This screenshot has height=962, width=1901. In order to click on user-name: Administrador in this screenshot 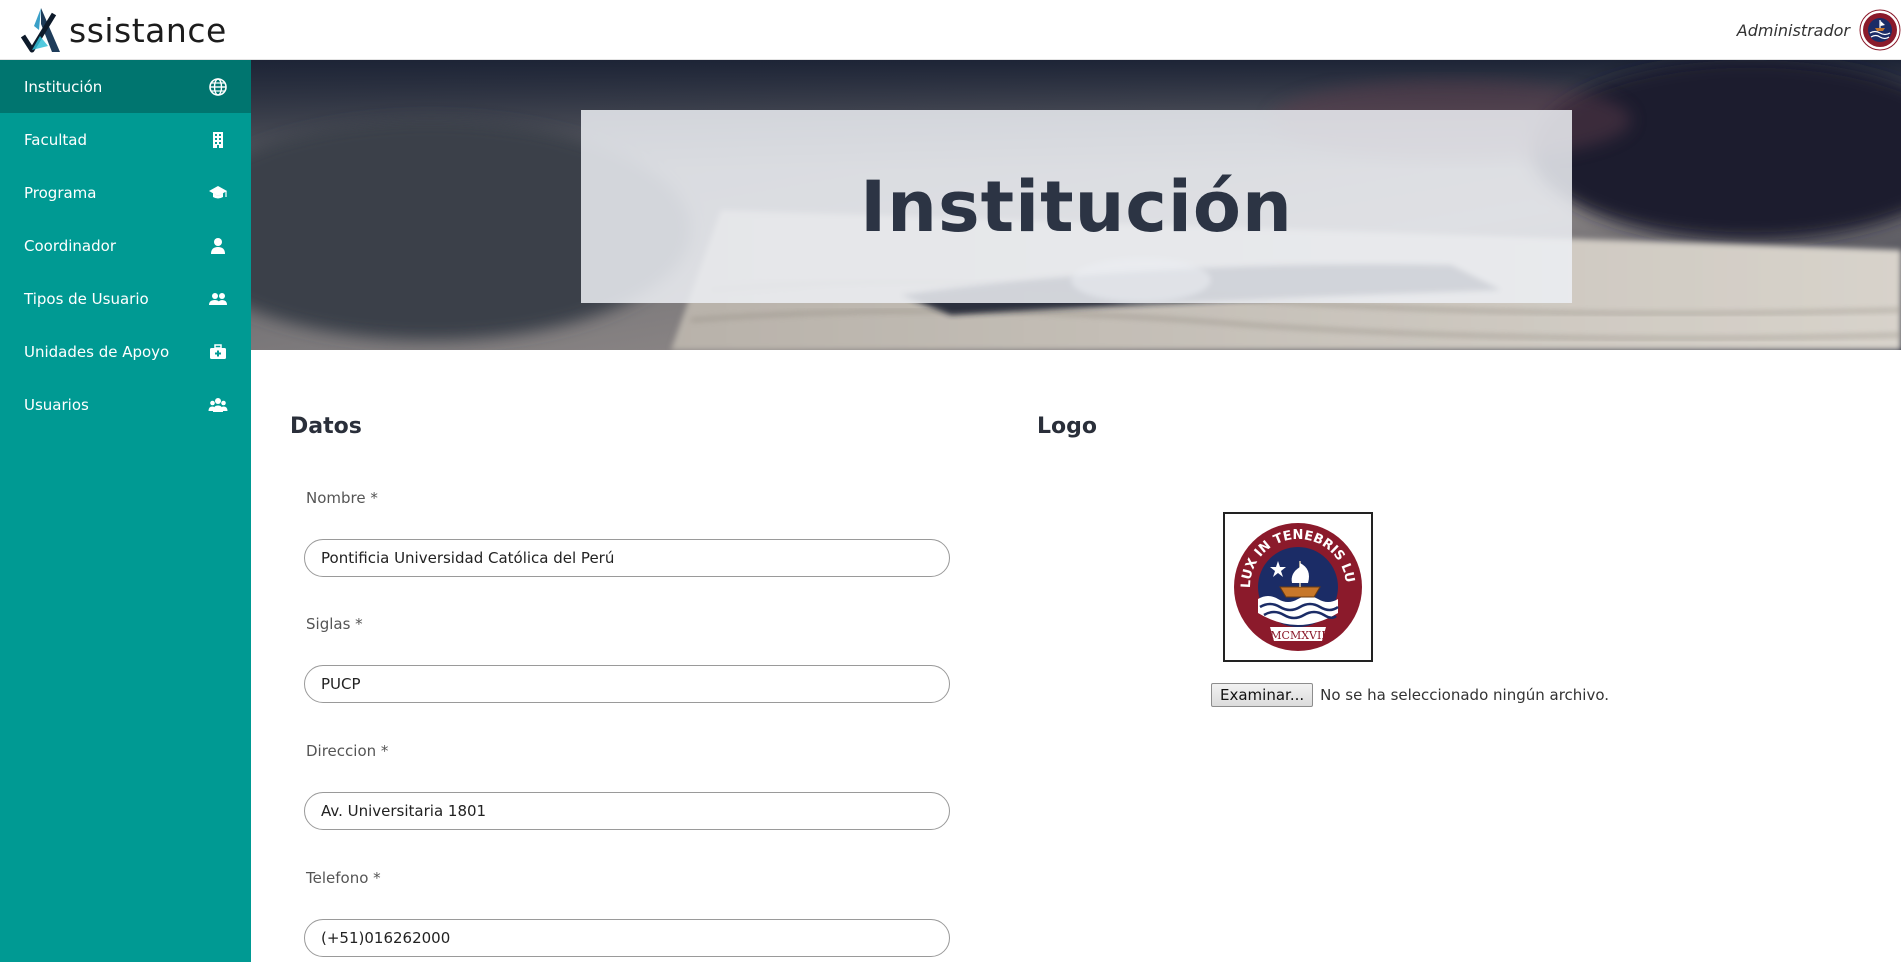, I will do `click(1793, 30)`.